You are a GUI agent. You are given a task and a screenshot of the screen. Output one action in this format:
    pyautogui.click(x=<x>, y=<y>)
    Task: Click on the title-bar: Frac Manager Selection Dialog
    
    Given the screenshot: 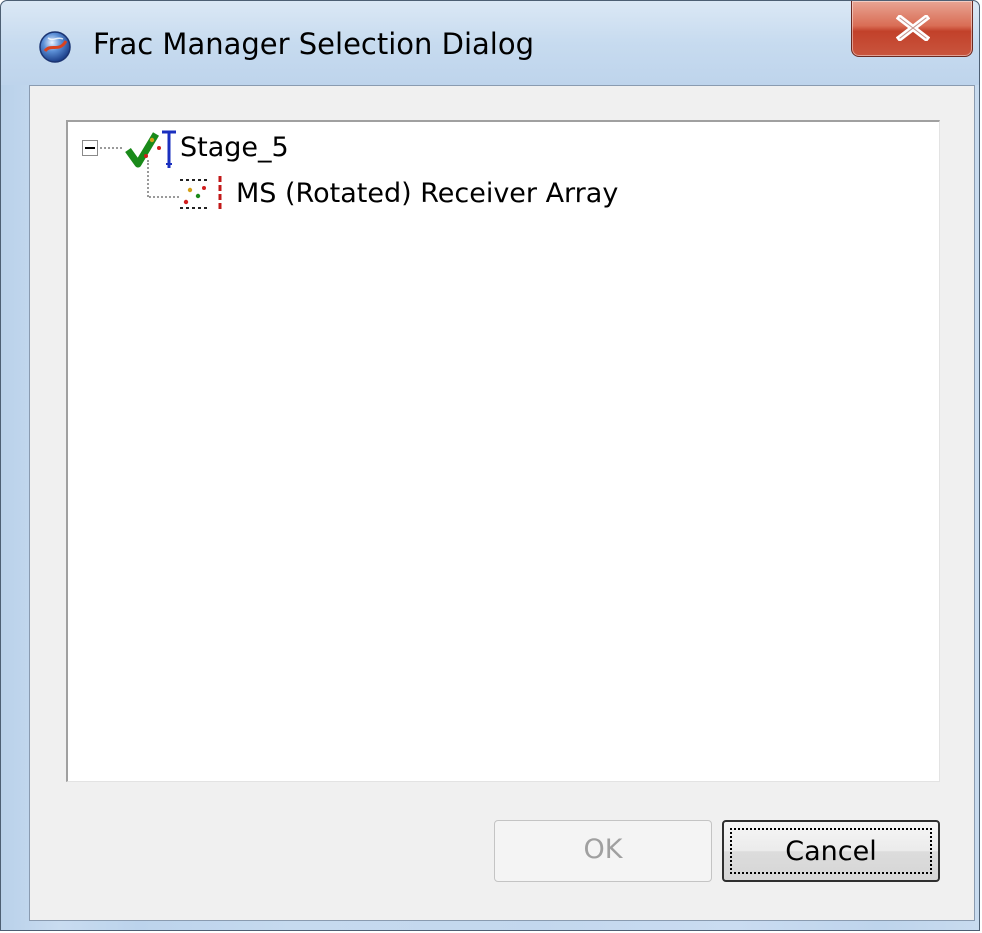 What is the action you would take?
    pyautogui.click(x=490, y=43)
    